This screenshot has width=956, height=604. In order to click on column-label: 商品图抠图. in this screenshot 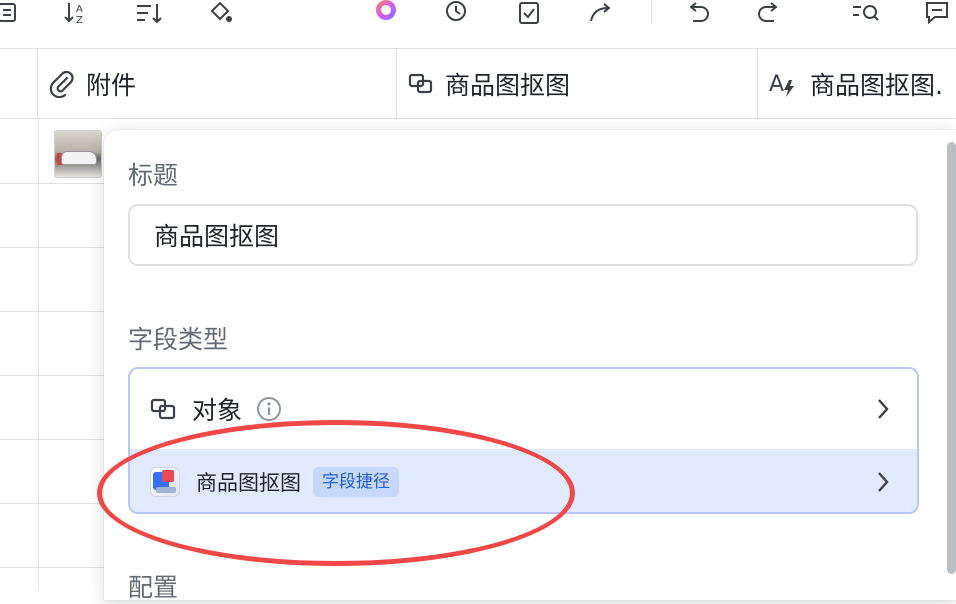, I will do `click(876, 85)`.